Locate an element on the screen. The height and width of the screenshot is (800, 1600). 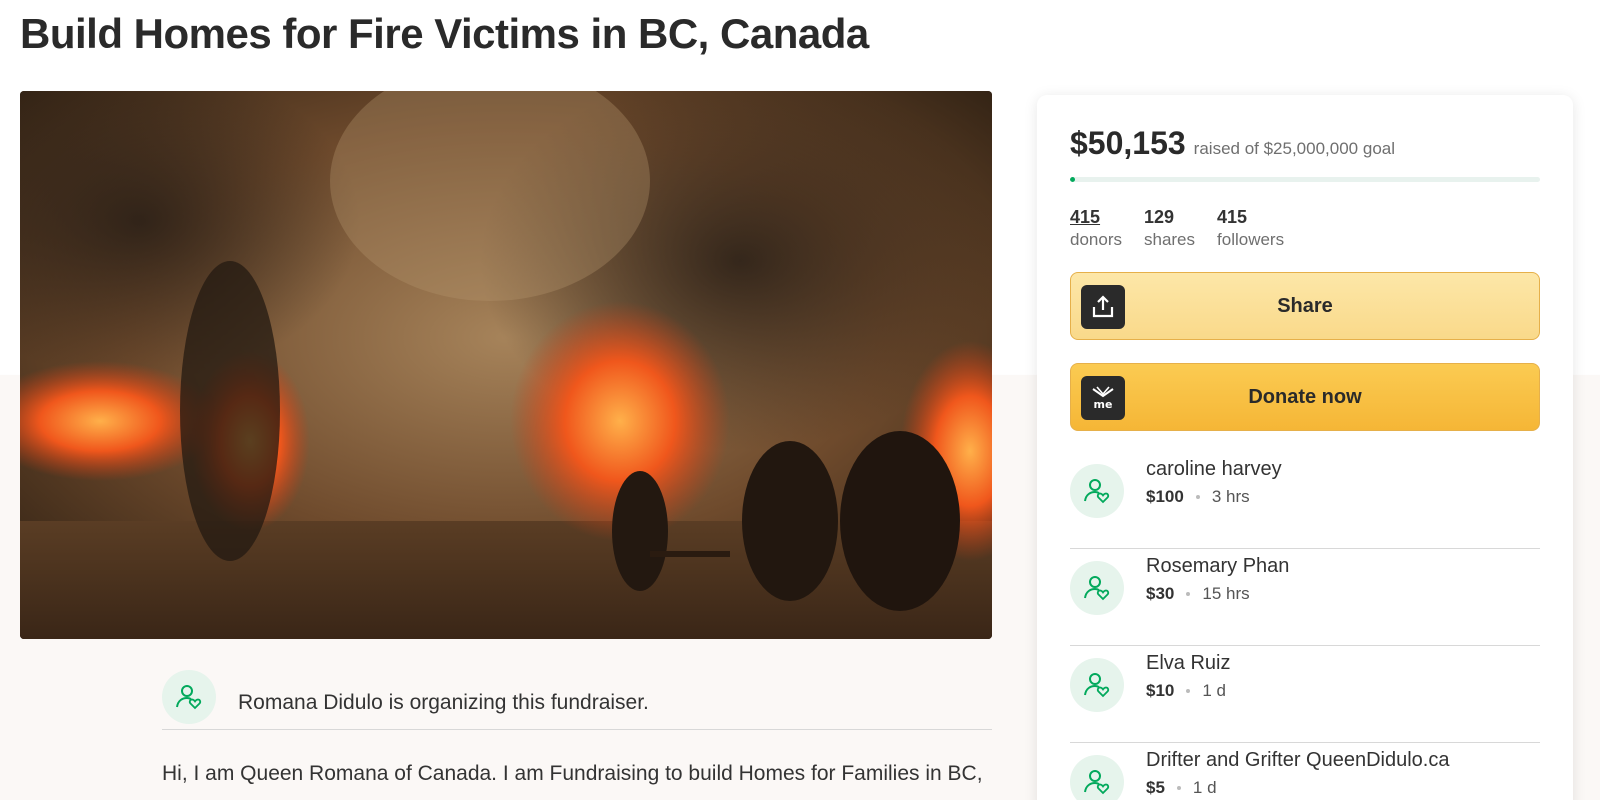
donation-item: Elva Ruiz $10 1 d is located at coordinates (1305, 694).